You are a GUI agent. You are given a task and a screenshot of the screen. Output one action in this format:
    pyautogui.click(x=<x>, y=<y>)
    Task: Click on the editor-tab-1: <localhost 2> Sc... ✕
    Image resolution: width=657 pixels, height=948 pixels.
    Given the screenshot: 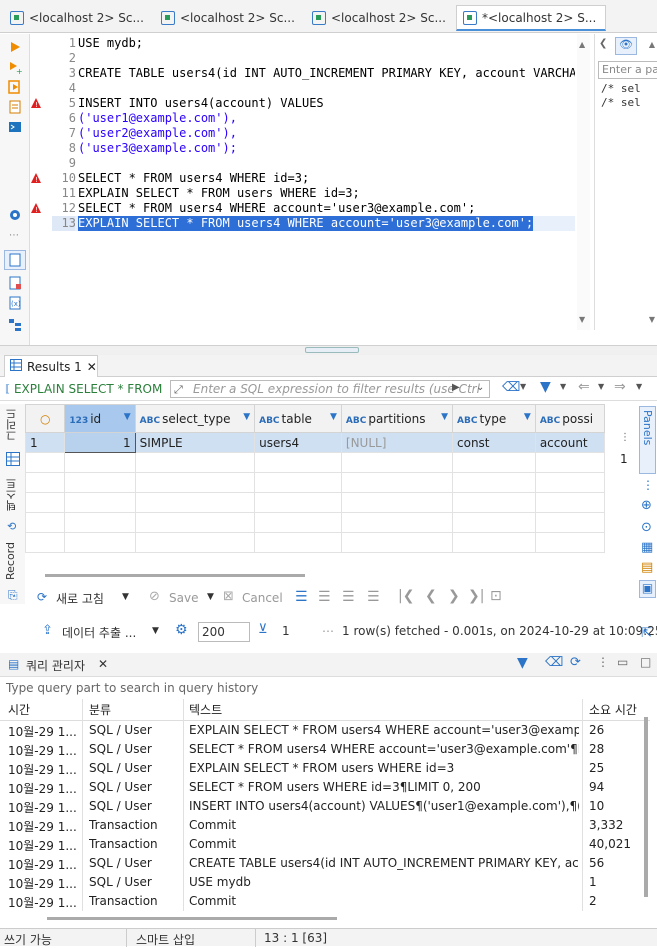 What is the action you would take?
    pyautogui.click(x=79, y=18)
    